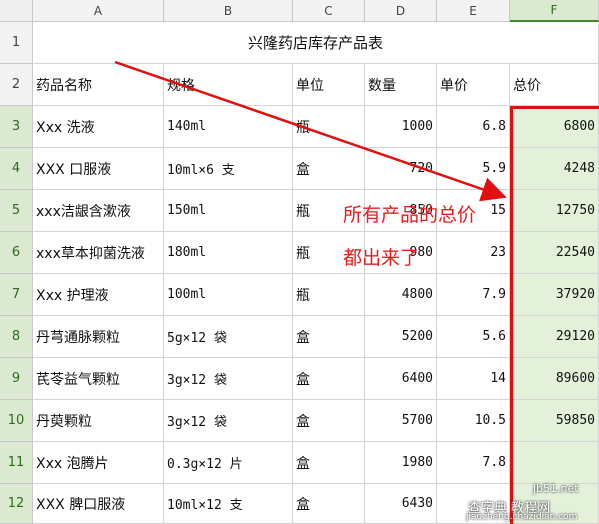  What do you see at coordinates (401, 379) in the screenshot?
I see `cell-col-d-row9: 6400` at bounding box center [401, 379].